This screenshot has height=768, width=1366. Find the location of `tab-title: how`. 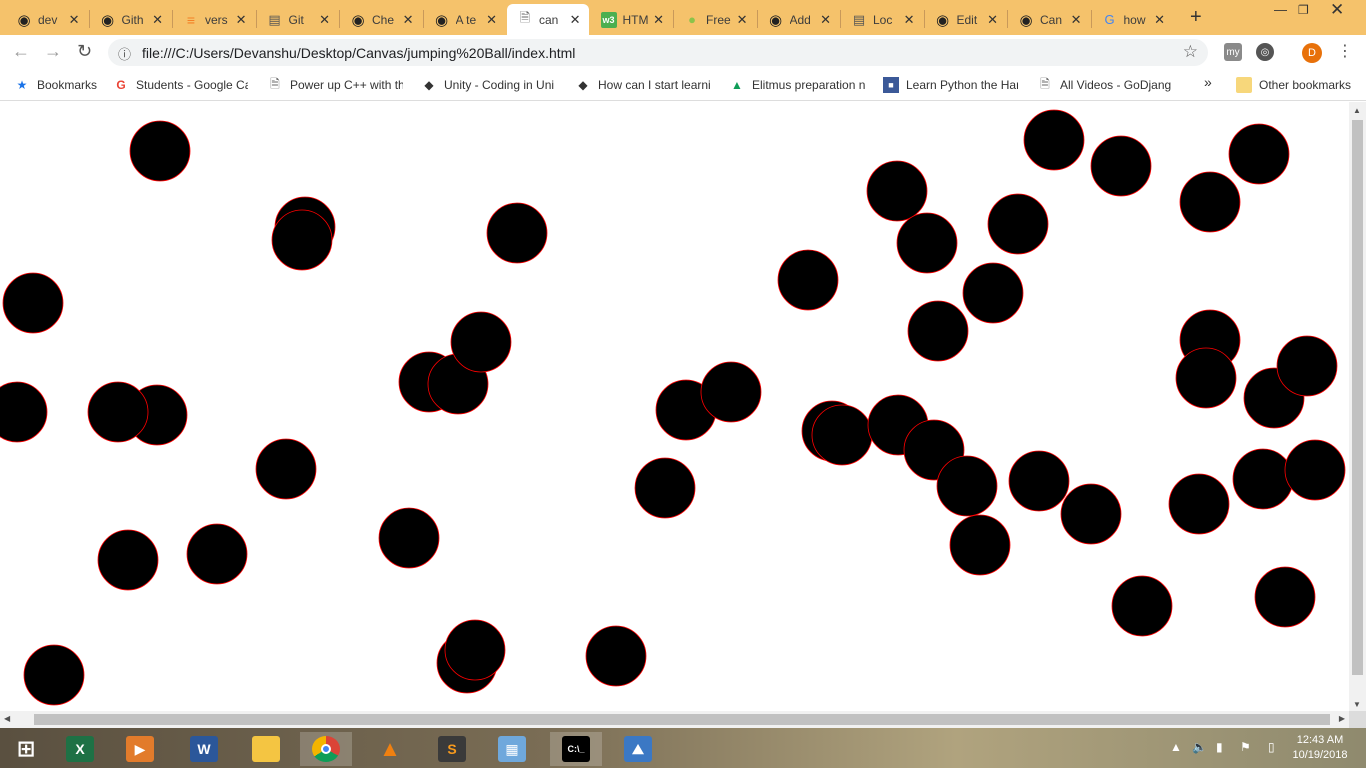

tab-title: how is located at coordinates (1134, 19).